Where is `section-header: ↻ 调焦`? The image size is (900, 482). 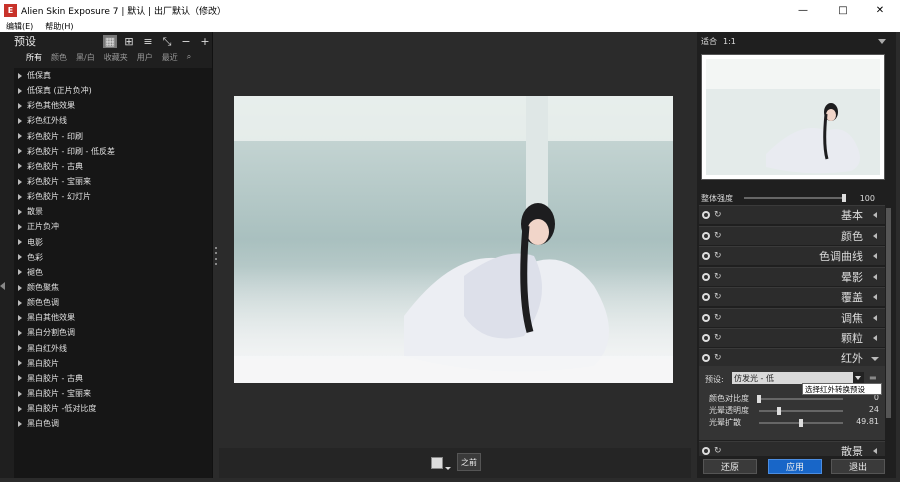
section-header: ↻ 调焦 is located at coordinates (792, 317).